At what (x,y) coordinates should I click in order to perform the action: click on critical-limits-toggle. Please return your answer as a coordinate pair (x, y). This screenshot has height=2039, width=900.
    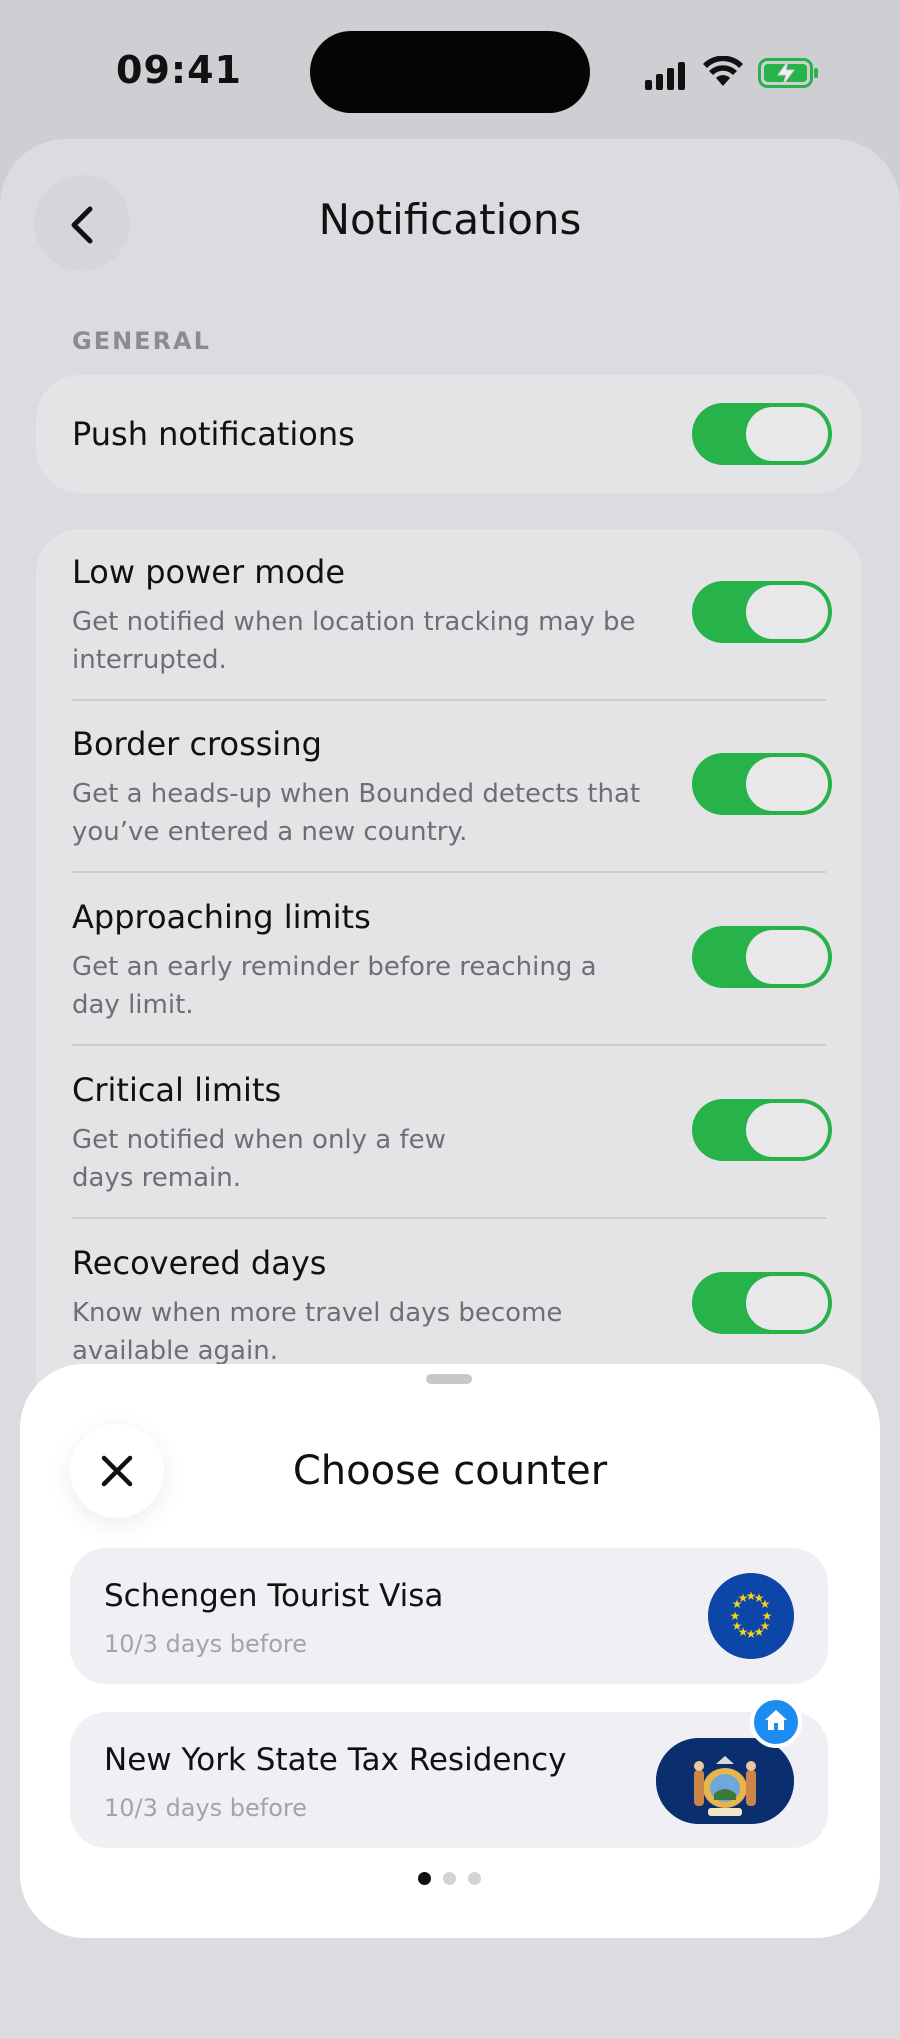
    Looking at the image, I should click on (762, 1130).